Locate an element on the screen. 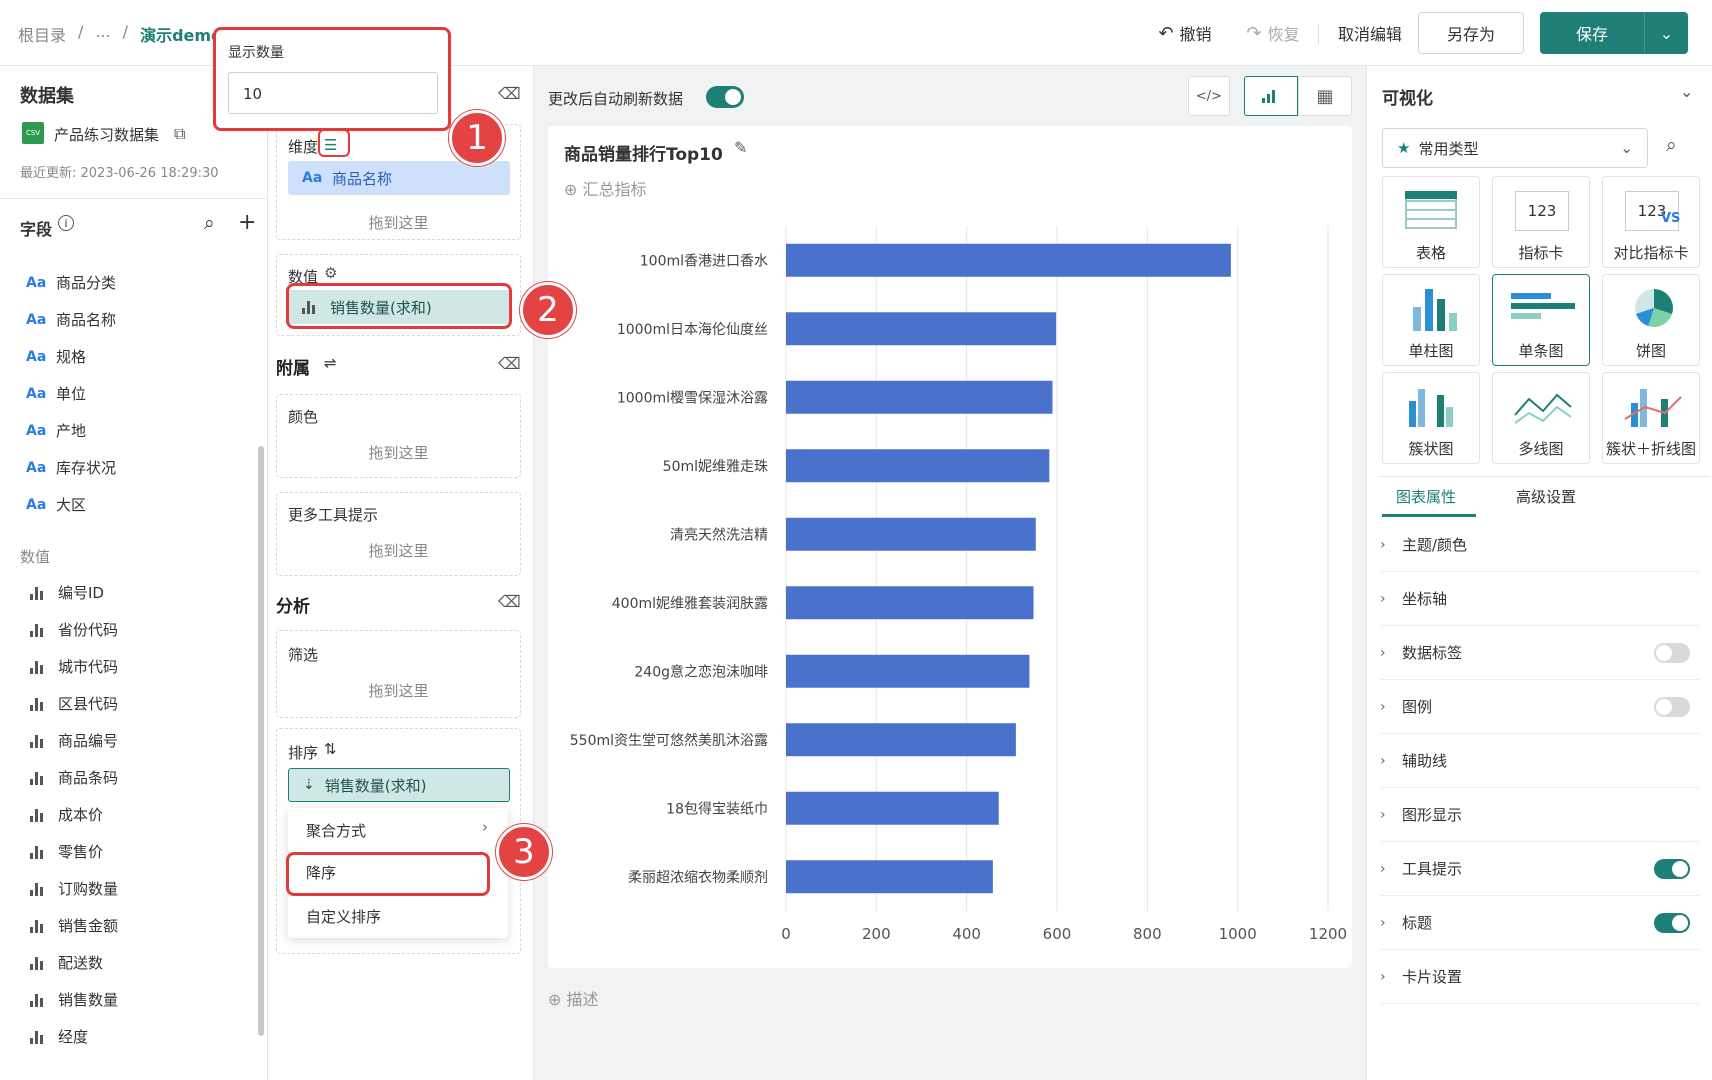 The height and width of the screenshot is (1080, 1712). chart-type-label: 簇状图 is located at coordinates (1431, 449).